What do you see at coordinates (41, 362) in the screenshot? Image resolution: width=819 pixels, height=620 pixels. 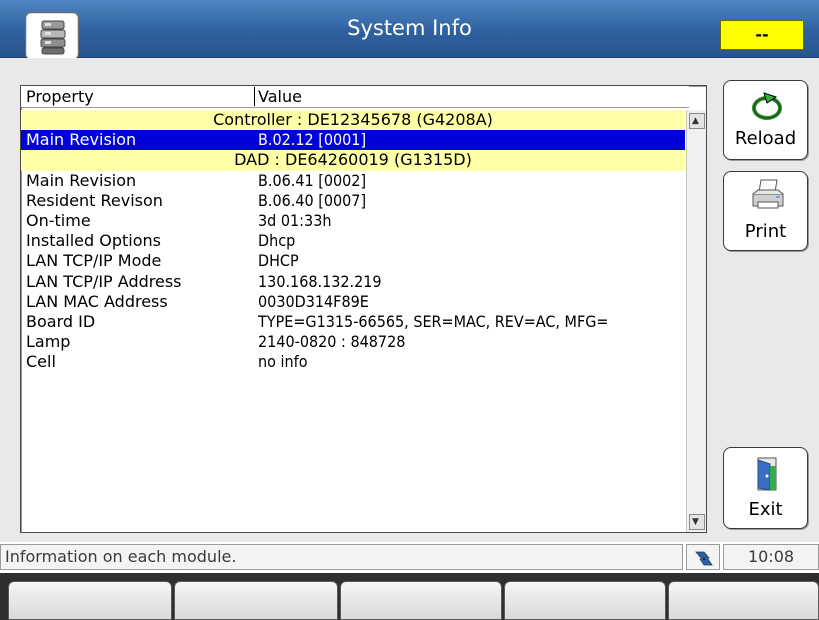 I see `row-property: Cell` at bounding box center [41, 362].